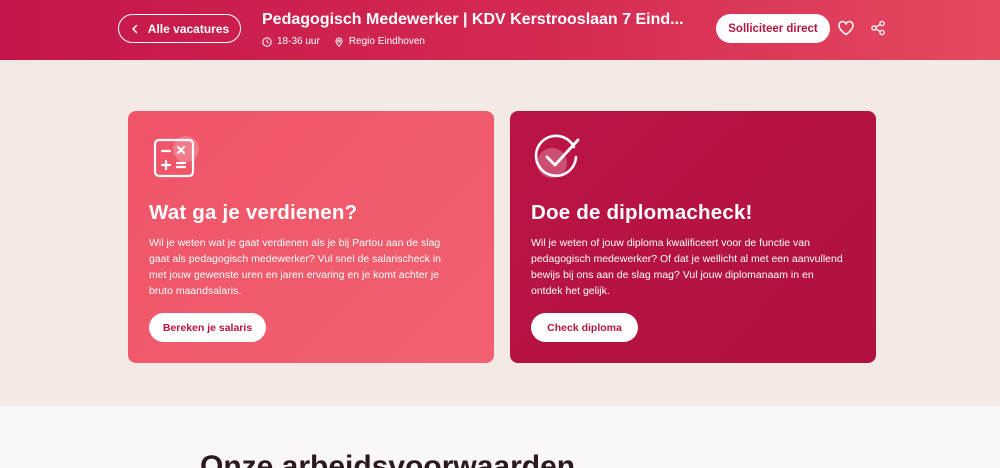 Image resolution: width=1000 pixels, height=468 pixels. What do you see at coordinates (386, 41) in the screenshot?
I see `job-location-text: Regio Eindhoven` at bounding box center [386, 41].